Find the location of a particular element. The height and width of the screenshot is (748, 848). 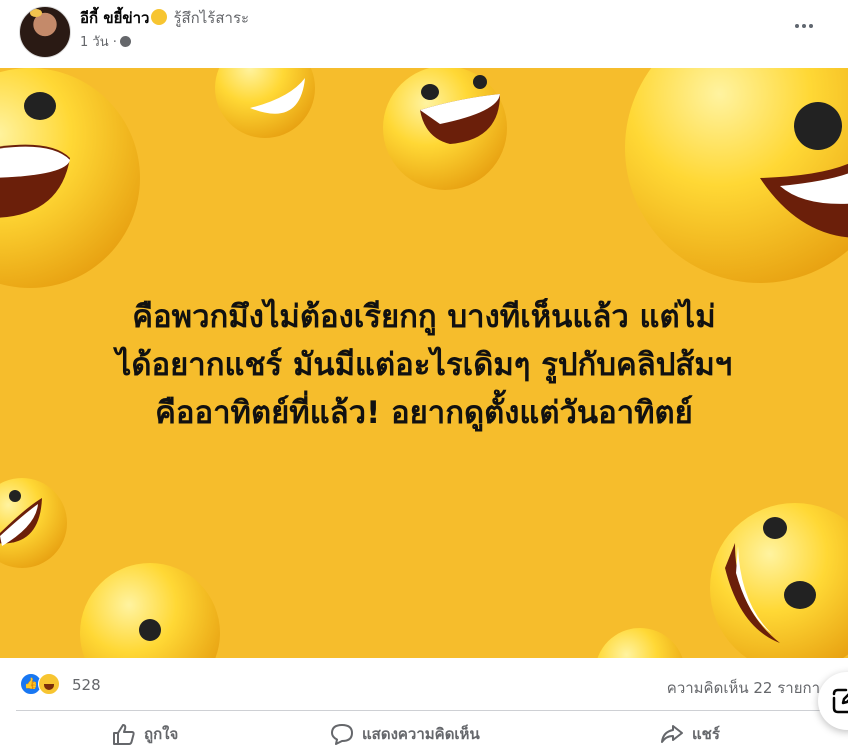

author-avatar is located at coordinates (45, 32).